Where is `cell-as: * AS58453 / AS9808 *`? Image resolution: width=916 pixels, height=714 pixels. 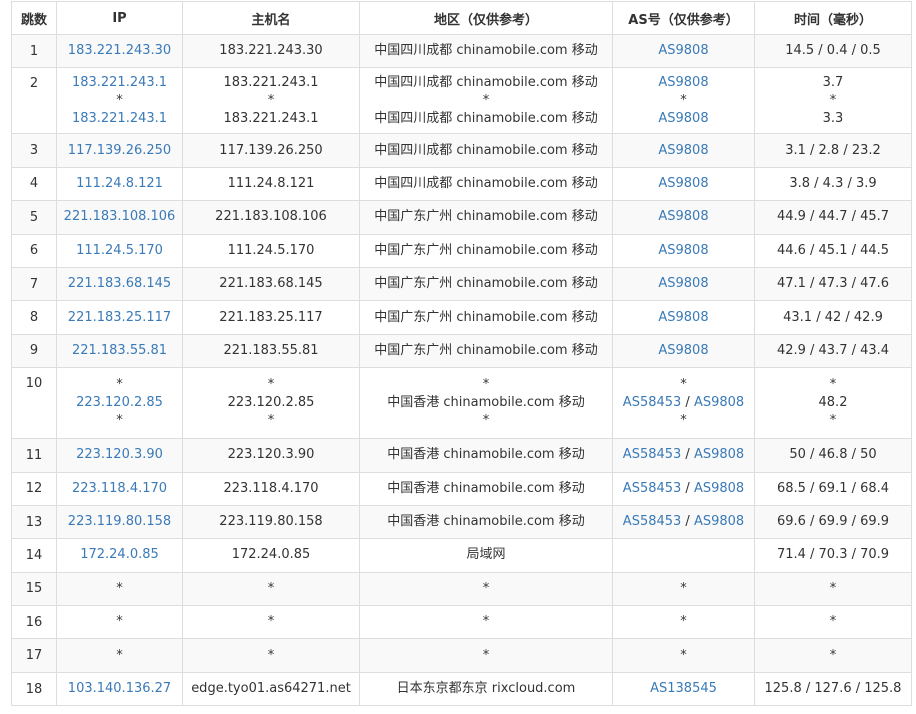 cell-as: * AS58453 / AS9808 * is located at coordinates (683, 403).